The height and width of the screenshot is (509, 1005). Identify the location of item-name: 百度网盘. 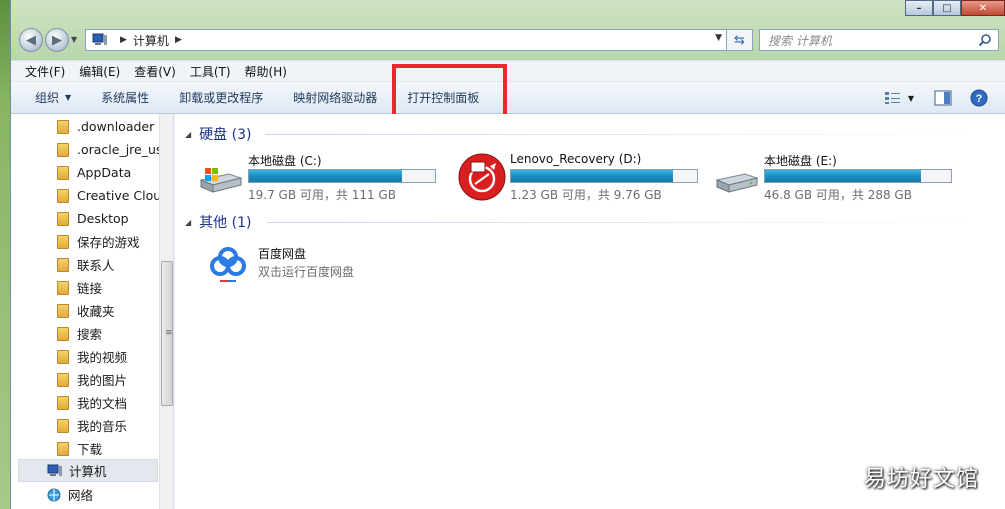
(282, 254).